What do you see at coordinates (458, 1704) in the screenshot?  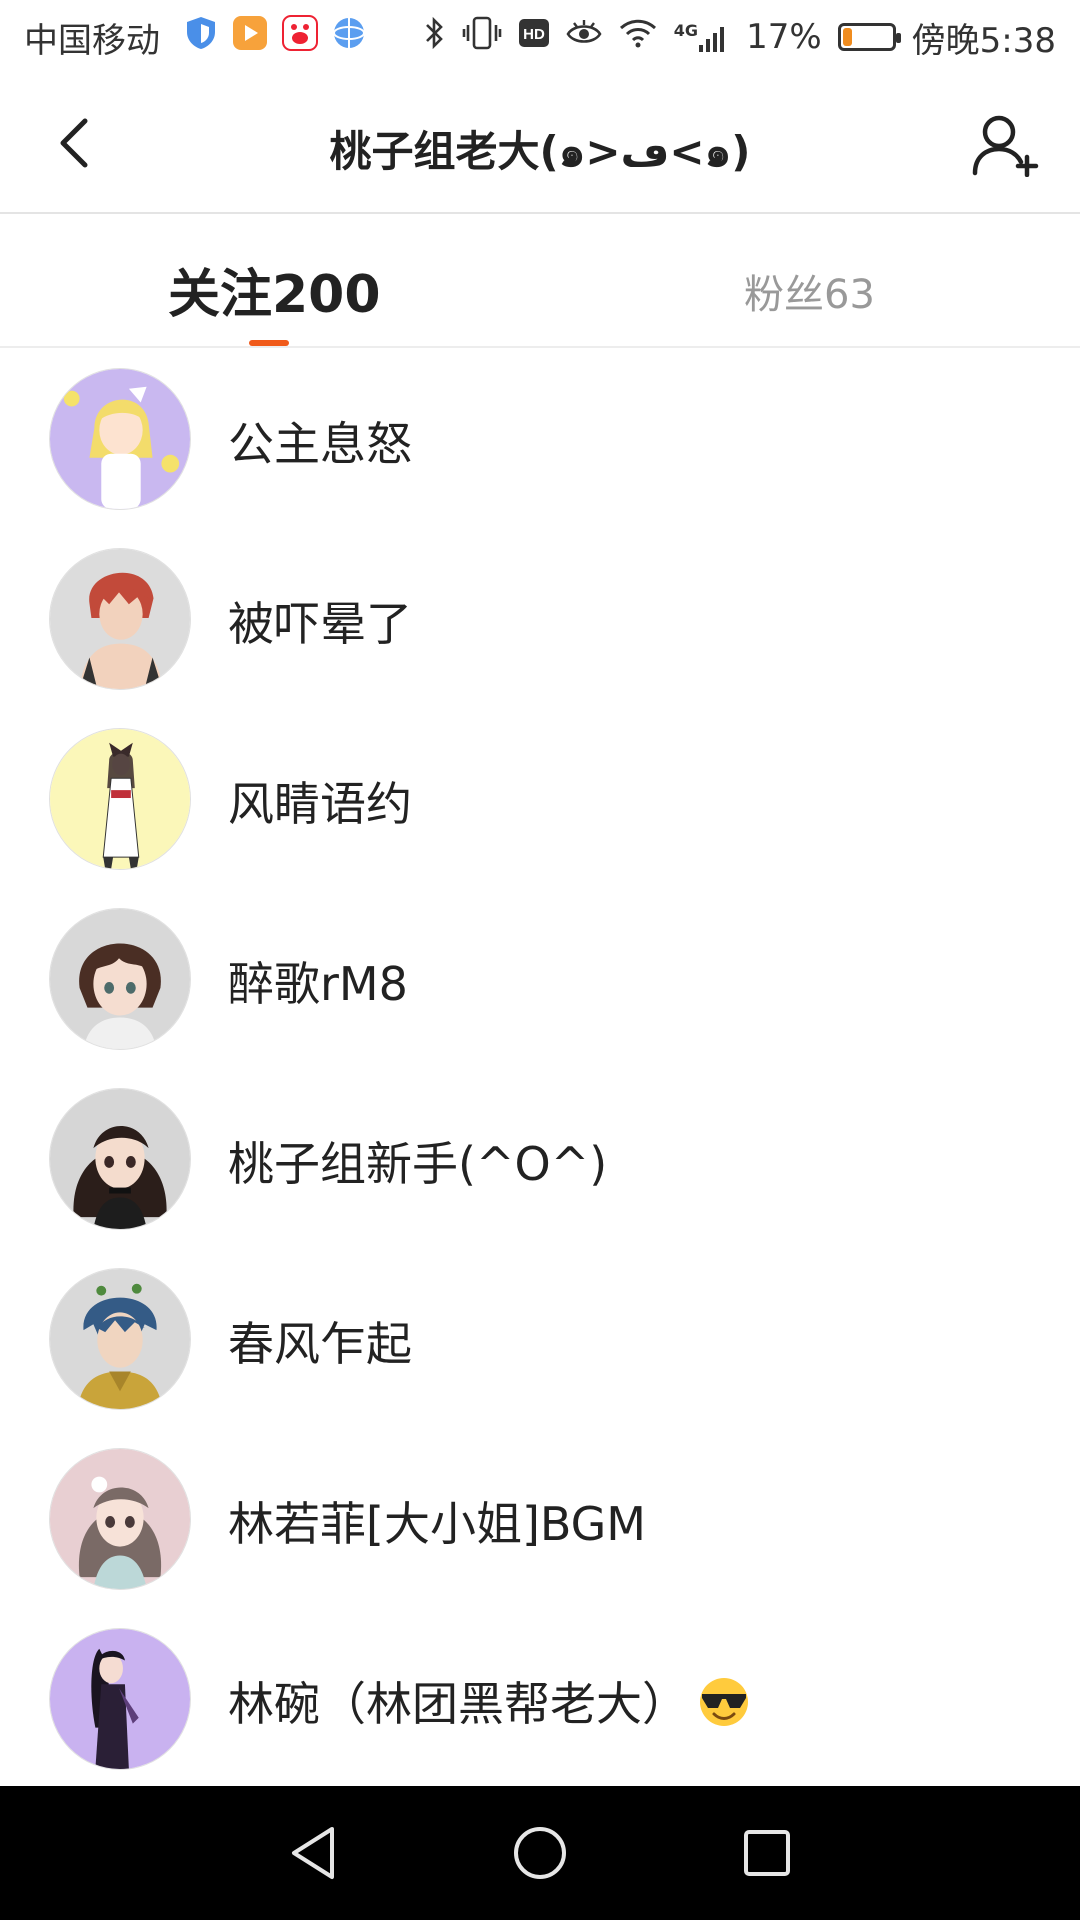 I see `user-name-text: 林碗（林团黑帮老大）` at bounding box center [458, 1704].